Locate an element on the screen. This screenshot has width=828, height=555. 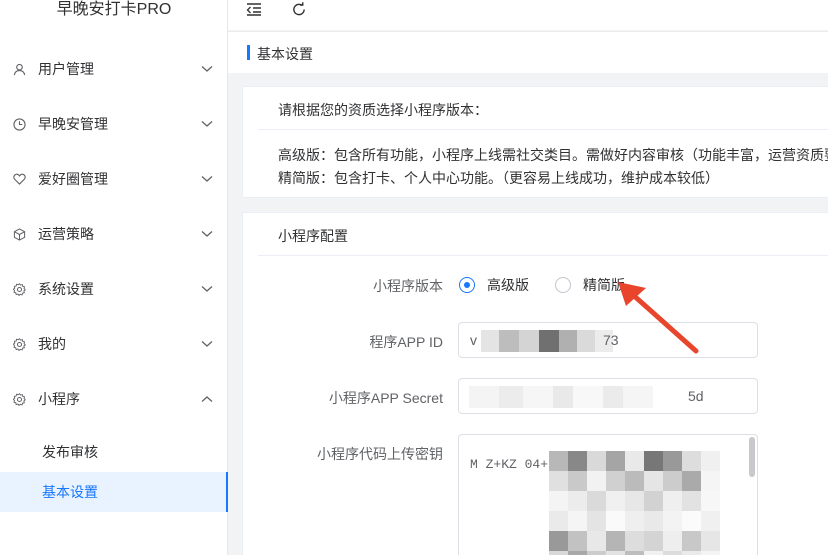
user-icon is located at coordinates (19, 69).